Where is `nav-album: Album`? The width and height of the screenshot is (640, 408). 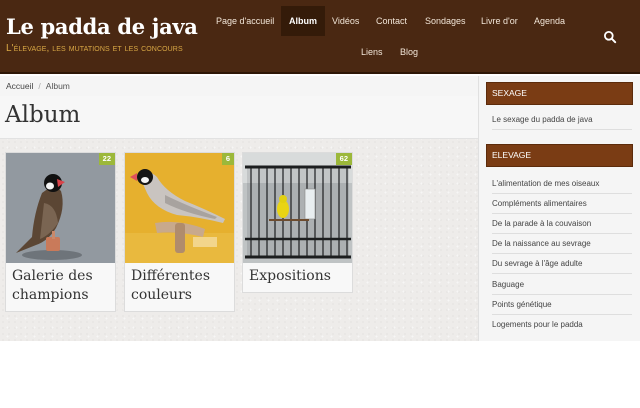 nav-album: Album is located at coordinates (303, 21).